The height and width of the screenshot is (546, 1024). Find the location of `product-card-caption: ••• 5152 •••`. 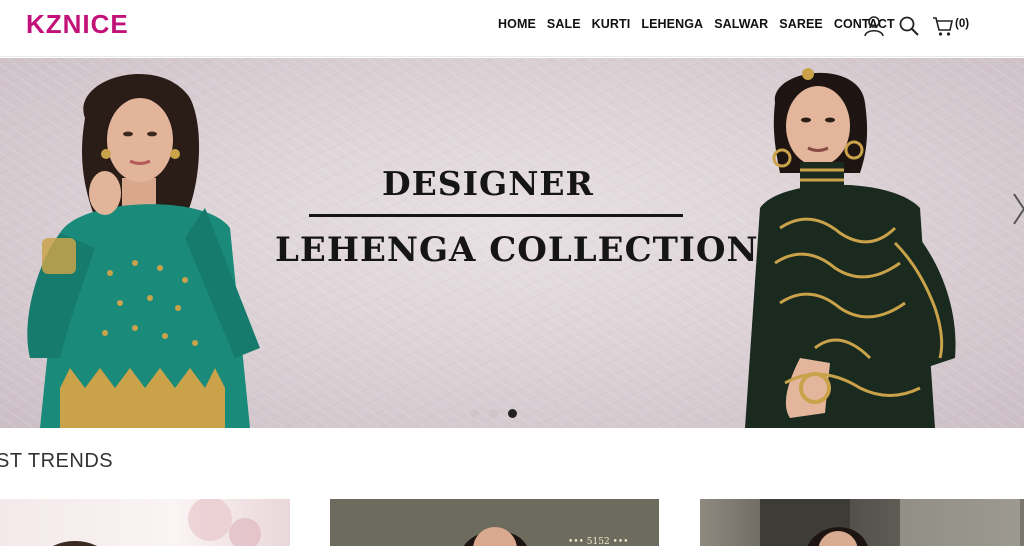

product-card-caption: ••• 5152 ••• is located at coordinates (598, 541).